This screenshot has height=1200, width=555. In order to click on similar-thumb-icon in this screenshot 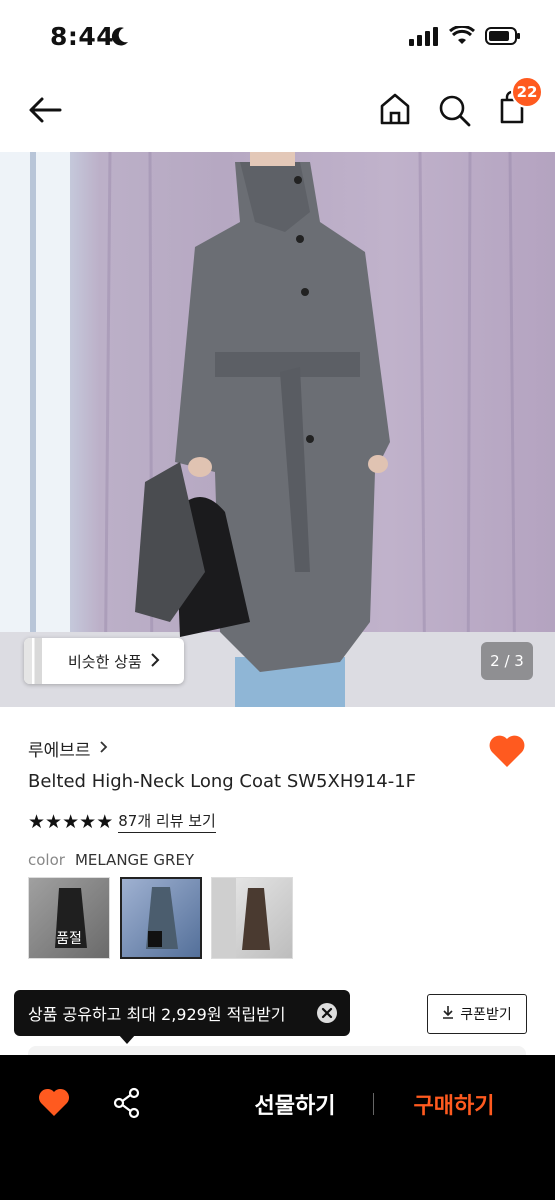, I will do `click(37, 661)`.